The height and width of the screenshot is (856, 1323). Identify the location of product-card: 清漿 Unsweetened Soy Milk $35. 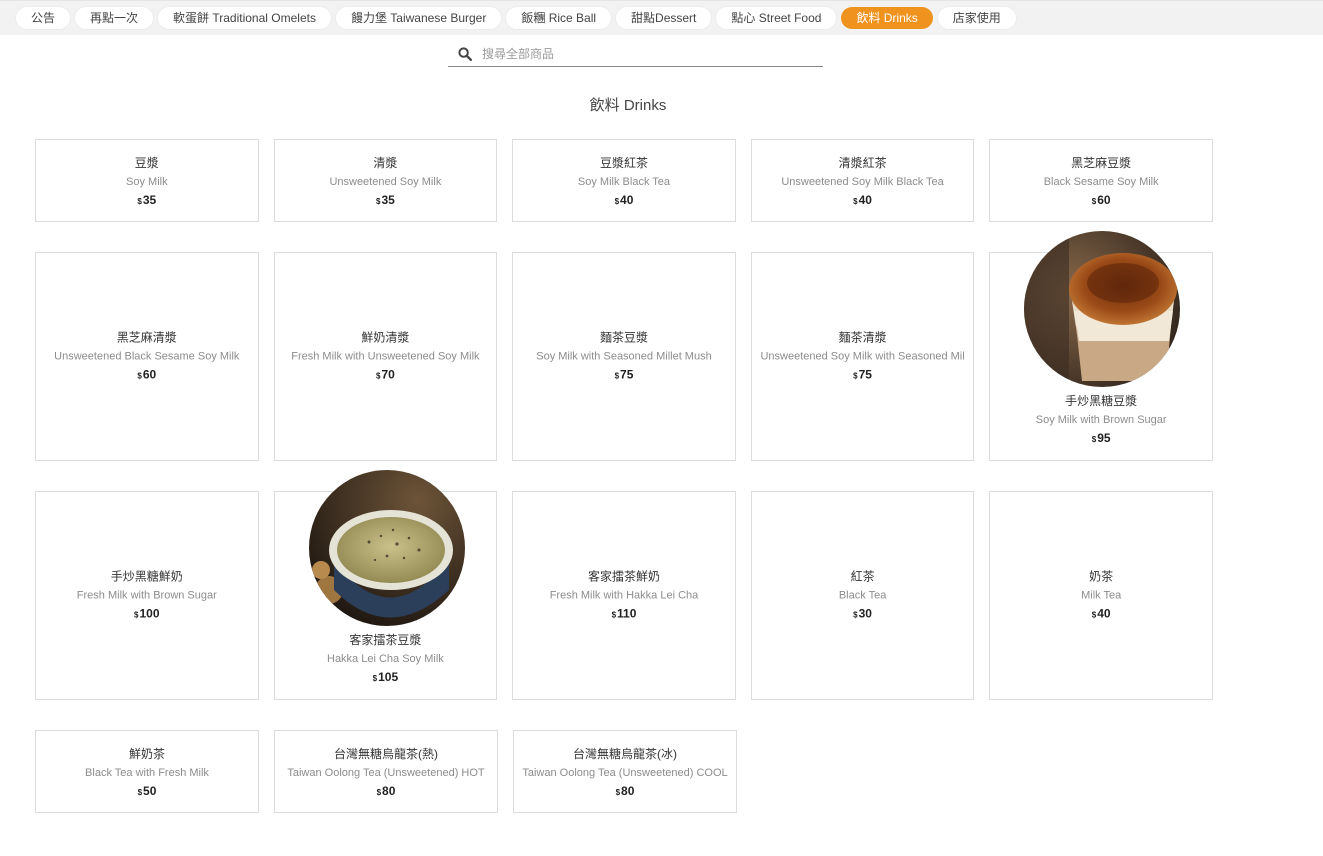
(385, 180).